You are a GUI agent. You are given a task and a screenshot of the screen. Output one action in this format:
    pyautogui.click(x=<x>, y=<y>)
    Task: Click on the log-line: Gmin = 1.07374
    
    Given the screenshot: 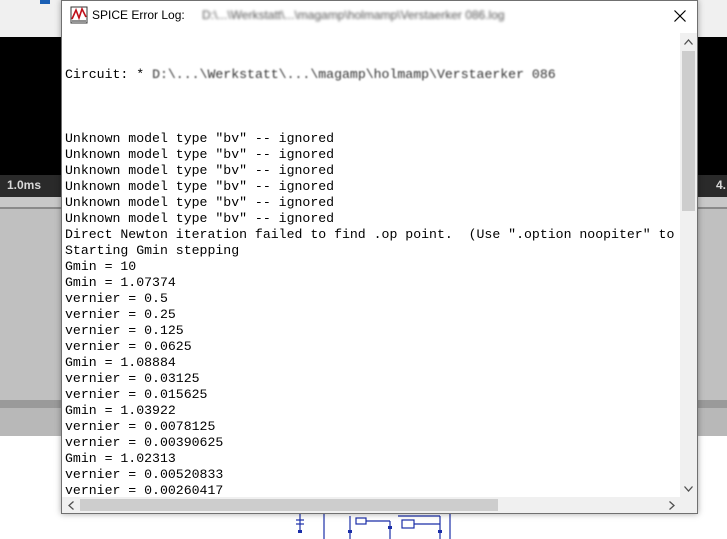 What is the action you would take?
    pyautogui.click(x=120, y=282)
    